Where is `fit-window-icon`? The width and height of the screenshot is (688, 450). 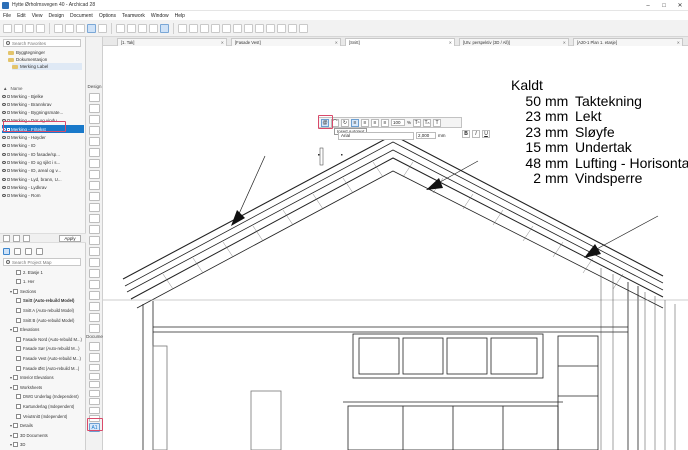 fit-window-icon is located at coordinates (142, 28).